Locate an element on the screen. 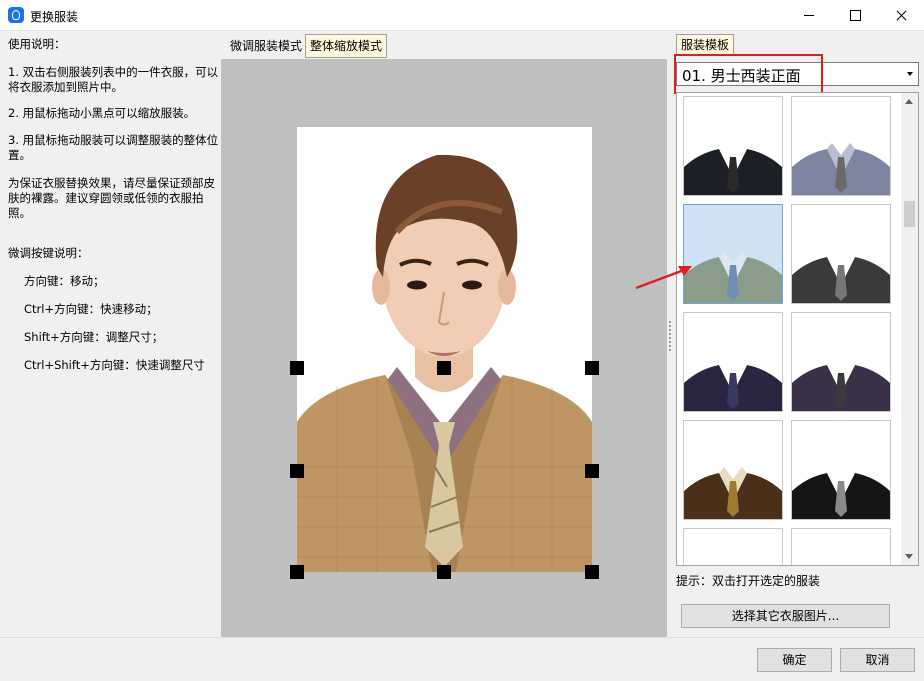 The height and width of the screenshot is (681, 924). key-fast-move: Ctrl+方向键：快速移动； is located at coordinates (91, 309).